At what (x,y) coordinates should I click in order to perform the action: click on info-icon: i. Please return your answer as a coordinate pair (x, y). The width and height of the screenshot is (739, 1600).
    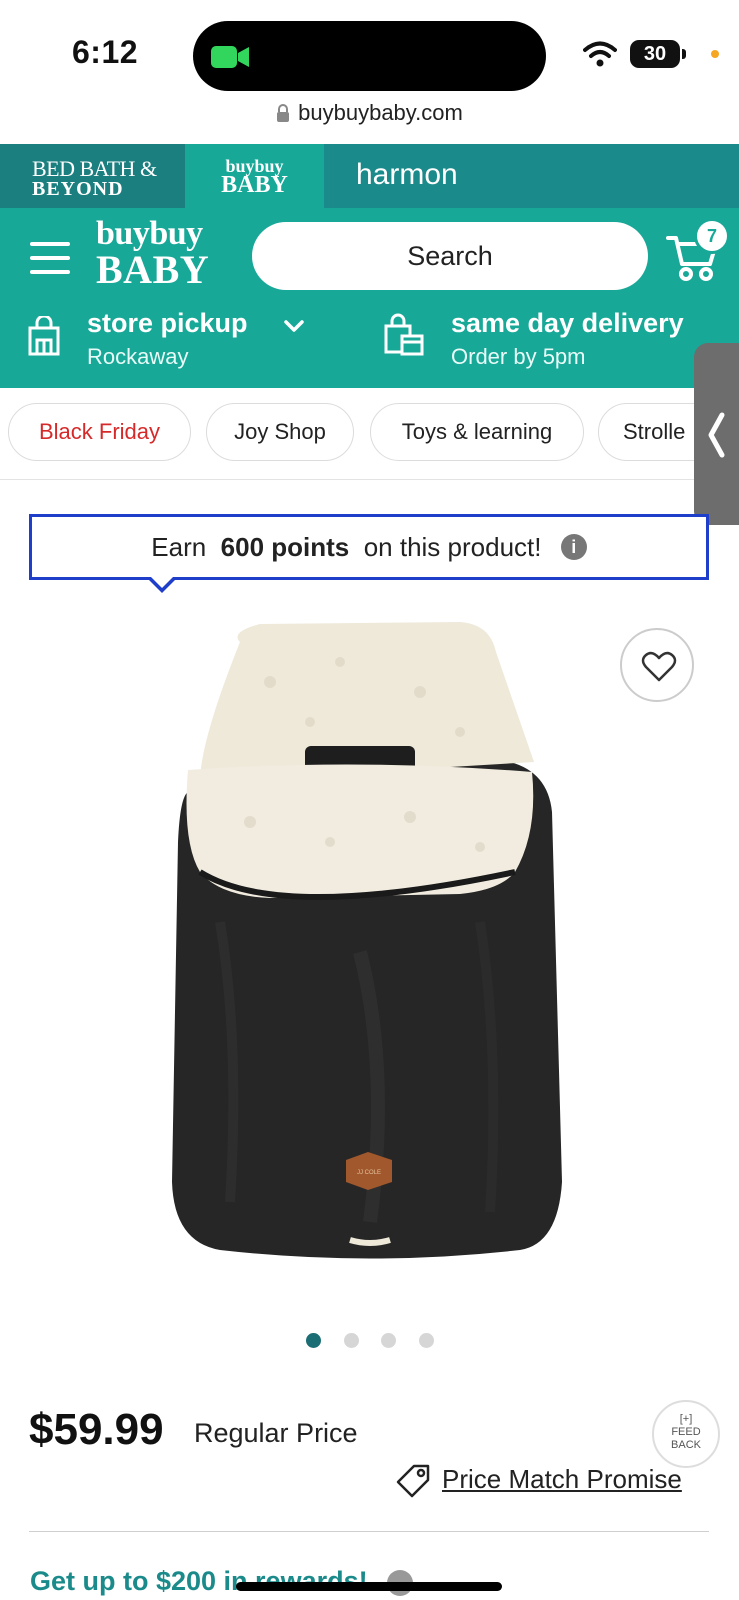
    Looking at the image, I should click on (573, 547).